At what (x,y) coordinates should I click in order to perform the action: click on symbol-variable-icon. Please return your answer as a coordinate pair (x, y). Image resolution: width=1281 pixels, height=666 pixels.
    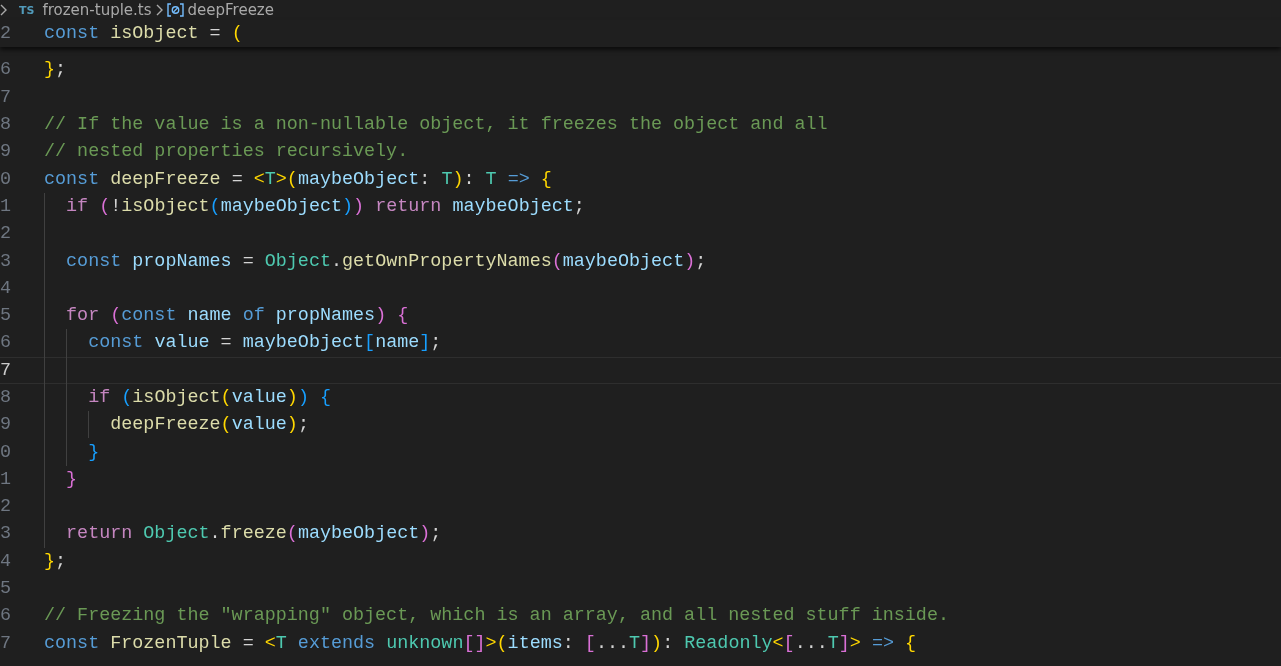
    Looking at the image, I should click on (175, 10).